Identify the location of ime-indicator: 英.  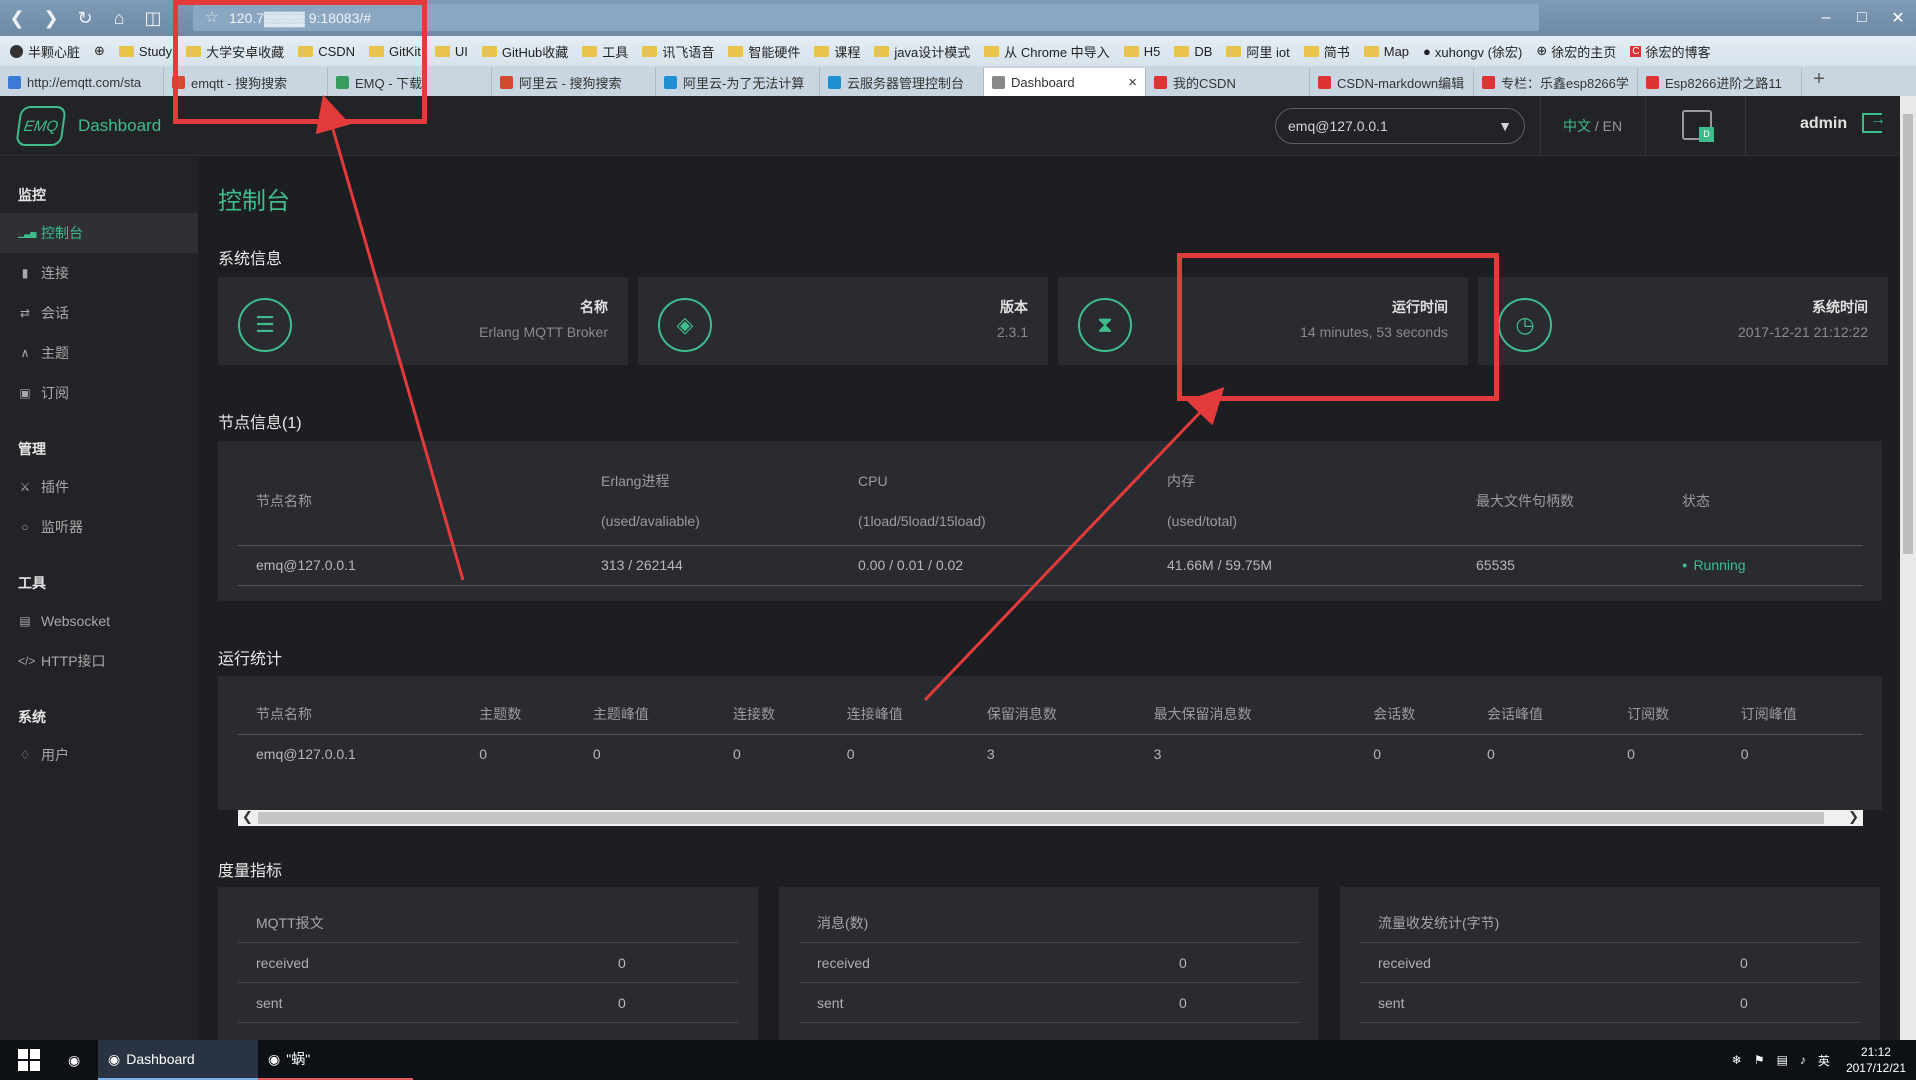
(1824, 1060).